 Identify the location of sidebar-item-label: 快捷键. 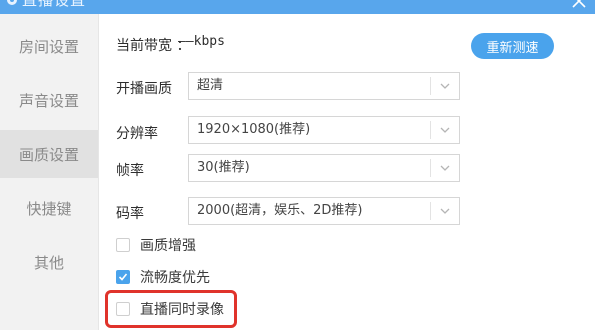
(49, 208).